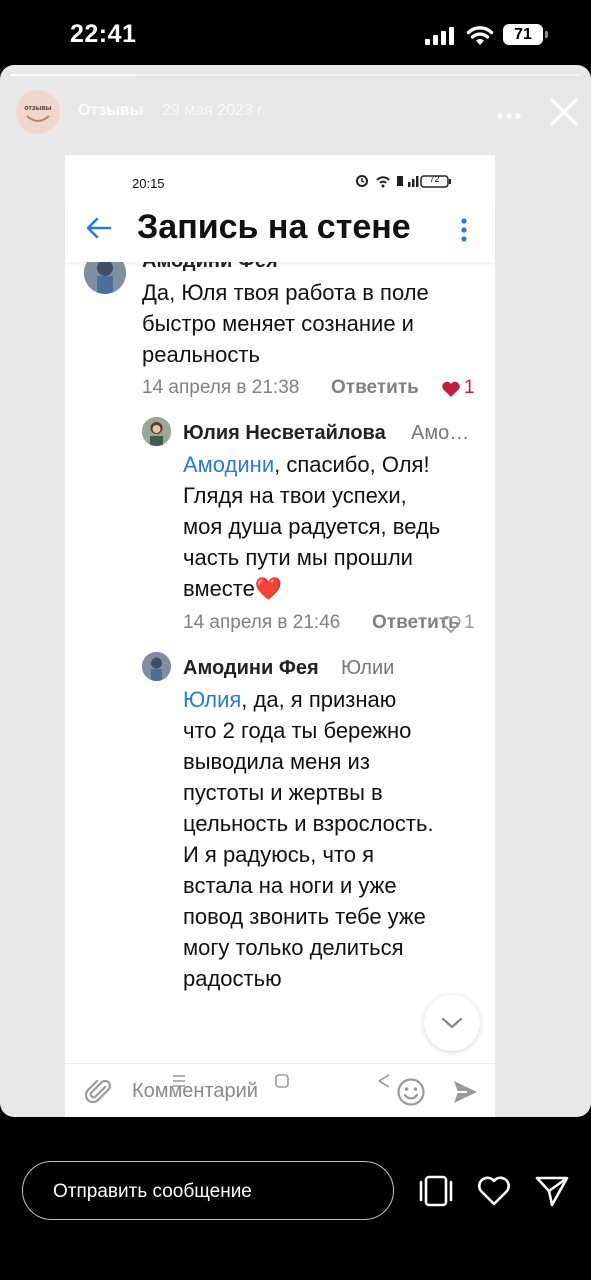 The width and height of the screenshot is (591, 1280). I want to click on app-bar: Запись на стене, so click(280, 231).